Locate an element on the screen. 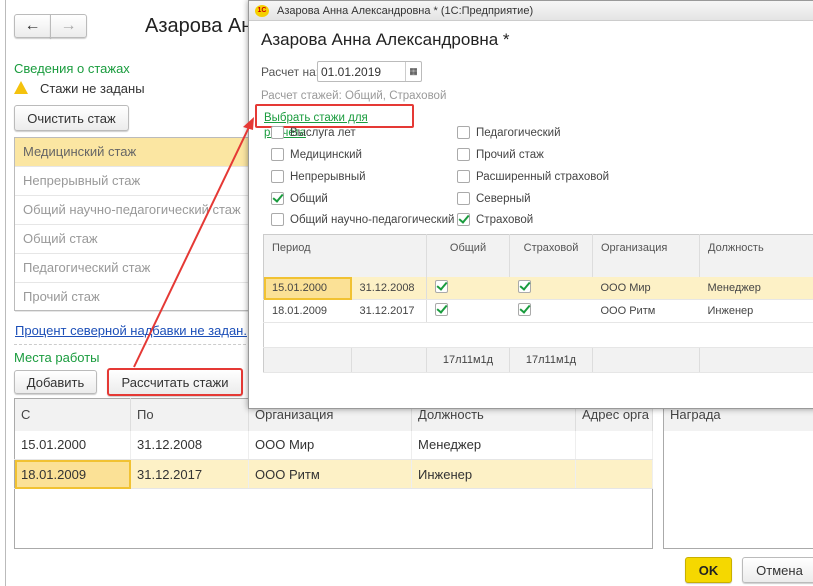 Image resolution: width=813 pixels, height=586 pixels. arrow-line is located at coordinates (192, 246).